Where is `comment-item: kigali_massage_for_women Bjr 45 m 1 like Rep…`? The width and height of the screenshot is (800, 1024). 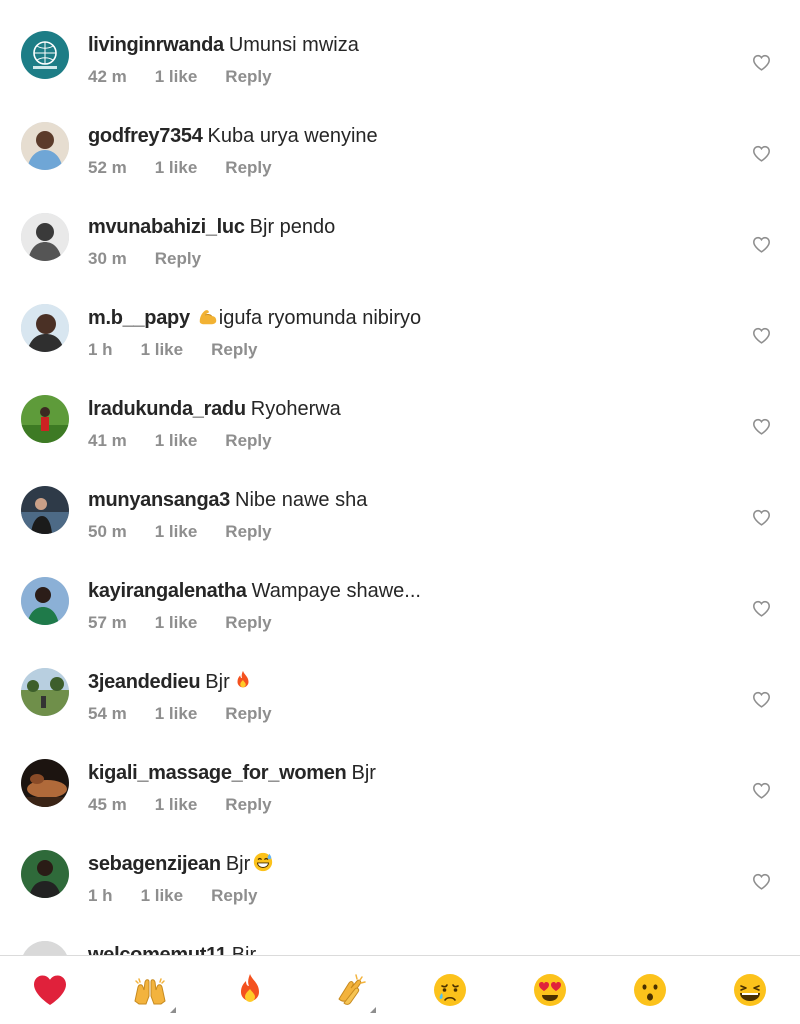 comment-item: kigali_massage_for_women Bjr 45 m 1 like Rep… is located at coordinates (400, 795).